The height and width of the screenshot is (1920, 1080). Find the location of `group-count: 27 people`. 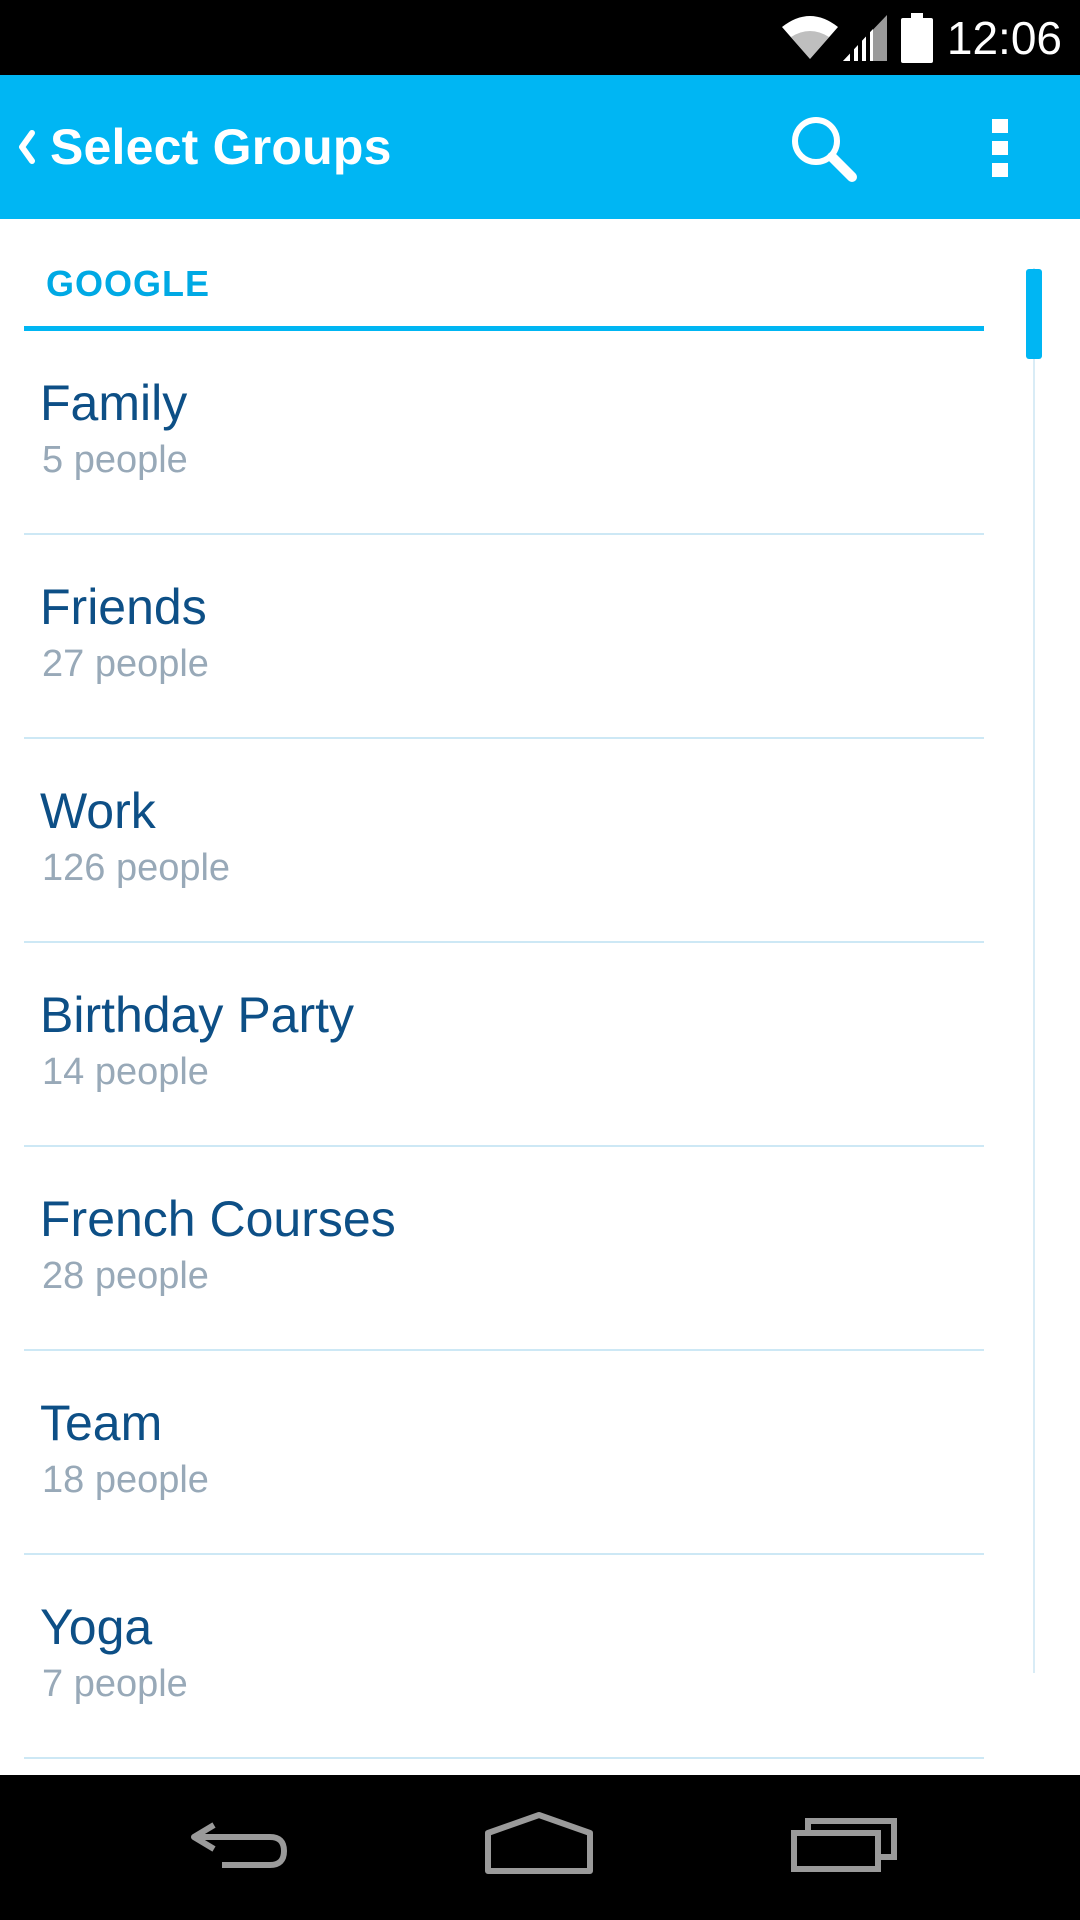

group-count: 27 people is located at coordinates (125, 664).